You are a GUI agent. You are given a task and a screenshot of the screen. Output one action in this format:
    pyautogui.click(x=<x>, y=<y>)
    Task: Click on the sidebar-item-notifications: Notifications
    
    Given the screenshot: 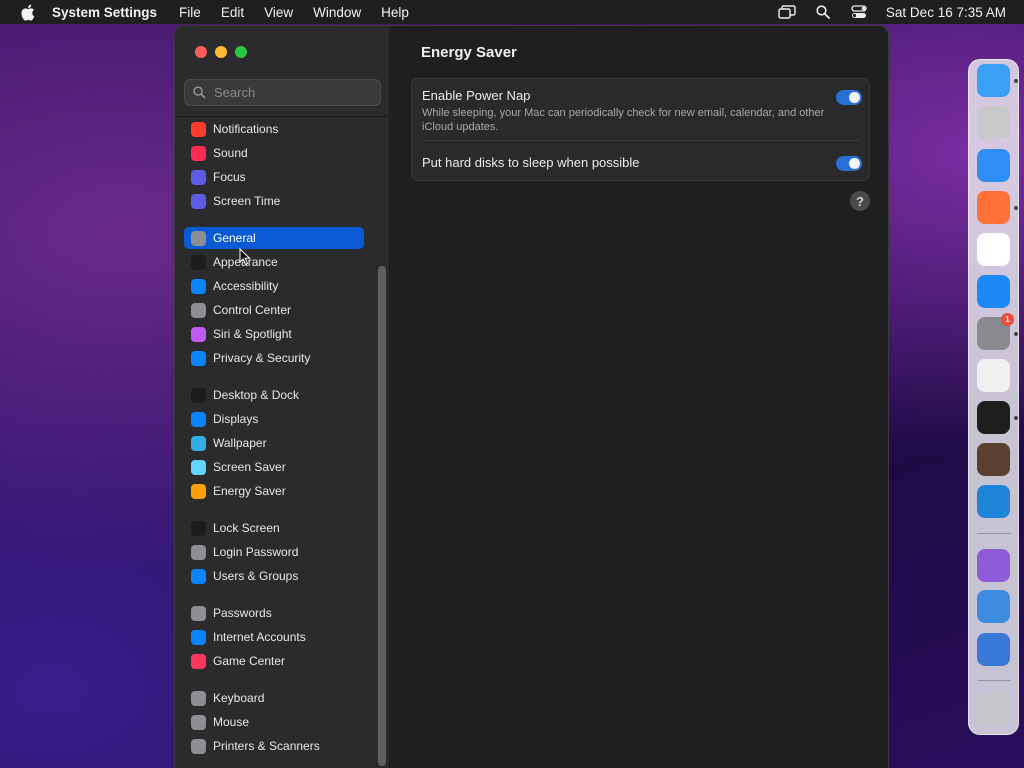 What is the action you would take?
    pyautogui.click(x=274, y=129)
    